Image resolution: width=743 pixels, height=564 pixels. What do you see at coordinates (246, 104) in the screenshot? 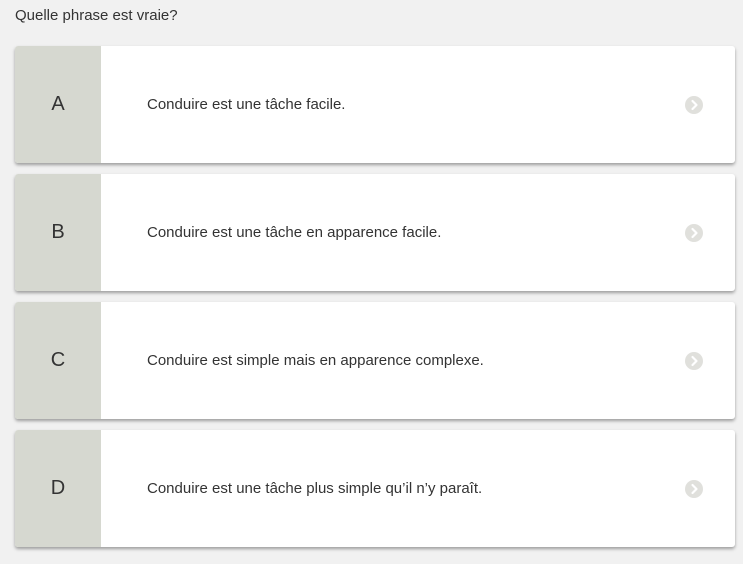
I see `option-text: Conduire est une tâche facile.` at bounding box center [246, 104].